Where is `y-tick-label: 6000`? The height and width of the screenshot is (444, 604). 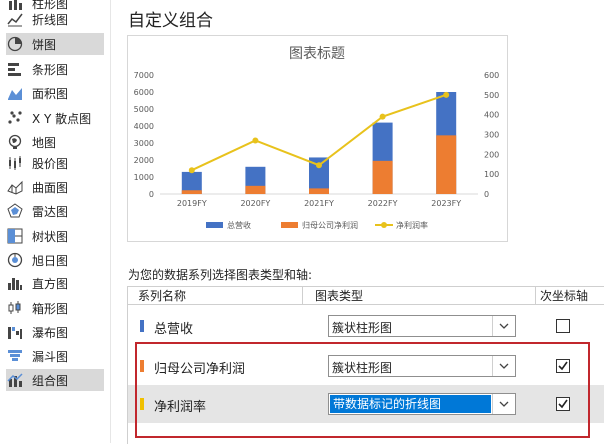 y-tick-label: 6000 is located at coordinates (144, 92).